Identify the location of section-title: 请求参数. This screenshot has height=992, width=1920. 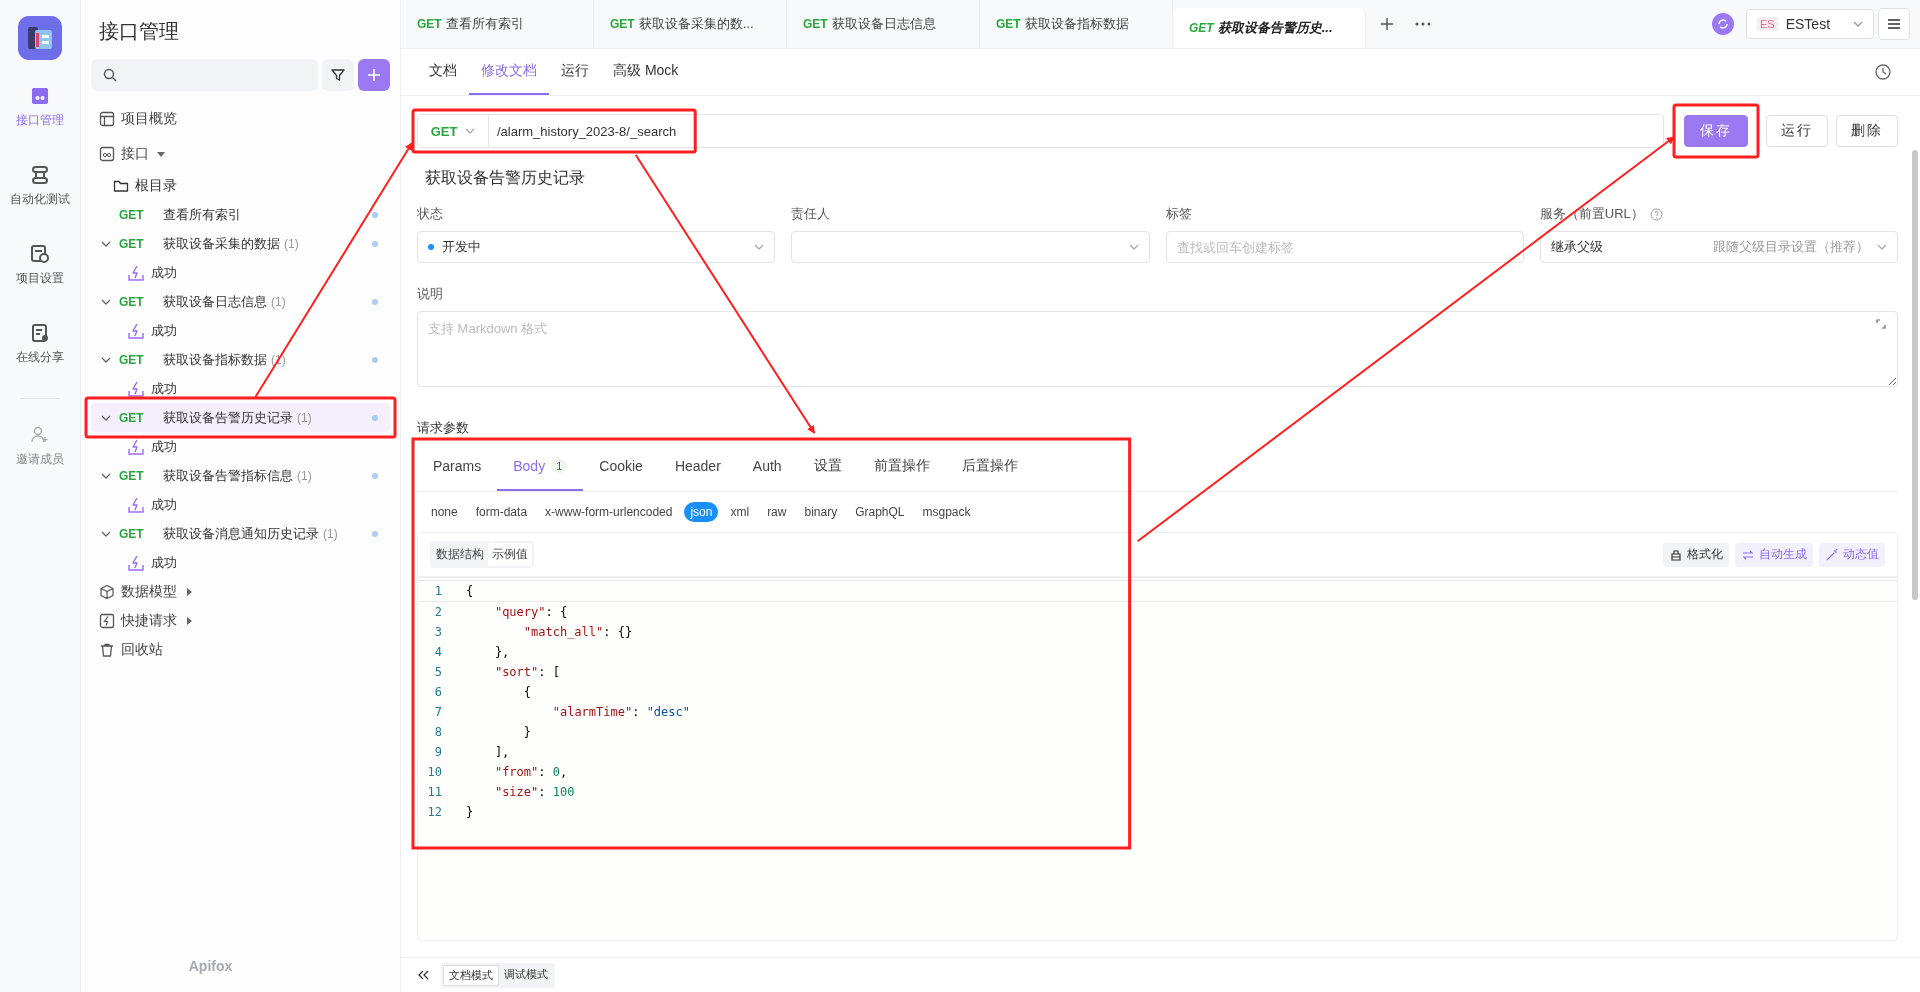
(443, 428).